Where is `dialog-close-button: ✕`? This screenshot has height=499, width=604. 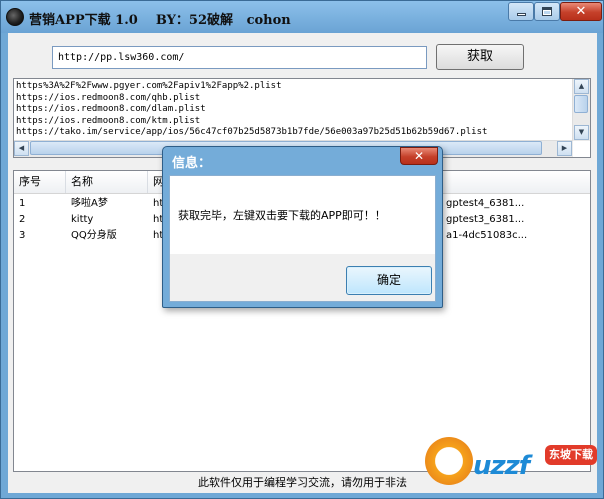 dialog-close-button: ✕ is located at coordinates (419, 156).